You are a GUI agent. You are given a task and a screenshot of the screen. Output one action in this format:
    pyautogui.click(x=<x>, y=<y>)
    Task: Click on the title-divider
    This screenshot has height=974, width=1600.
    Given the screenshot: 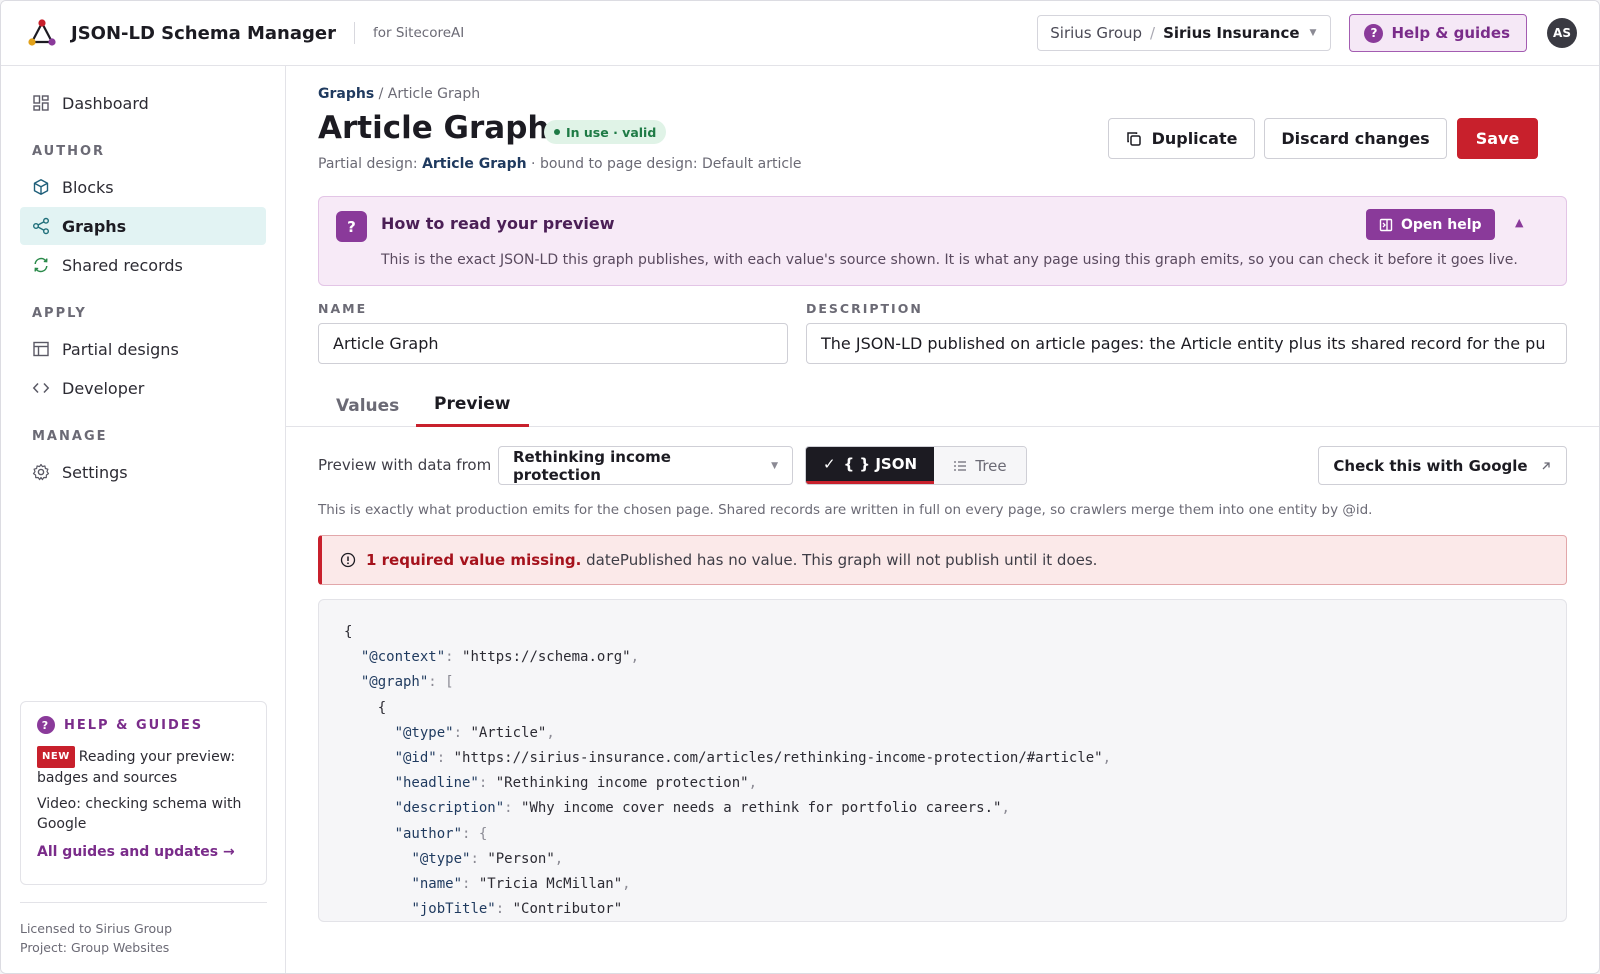 What is the action you would take?
    pyautogui.click(x=354, y=33)
    